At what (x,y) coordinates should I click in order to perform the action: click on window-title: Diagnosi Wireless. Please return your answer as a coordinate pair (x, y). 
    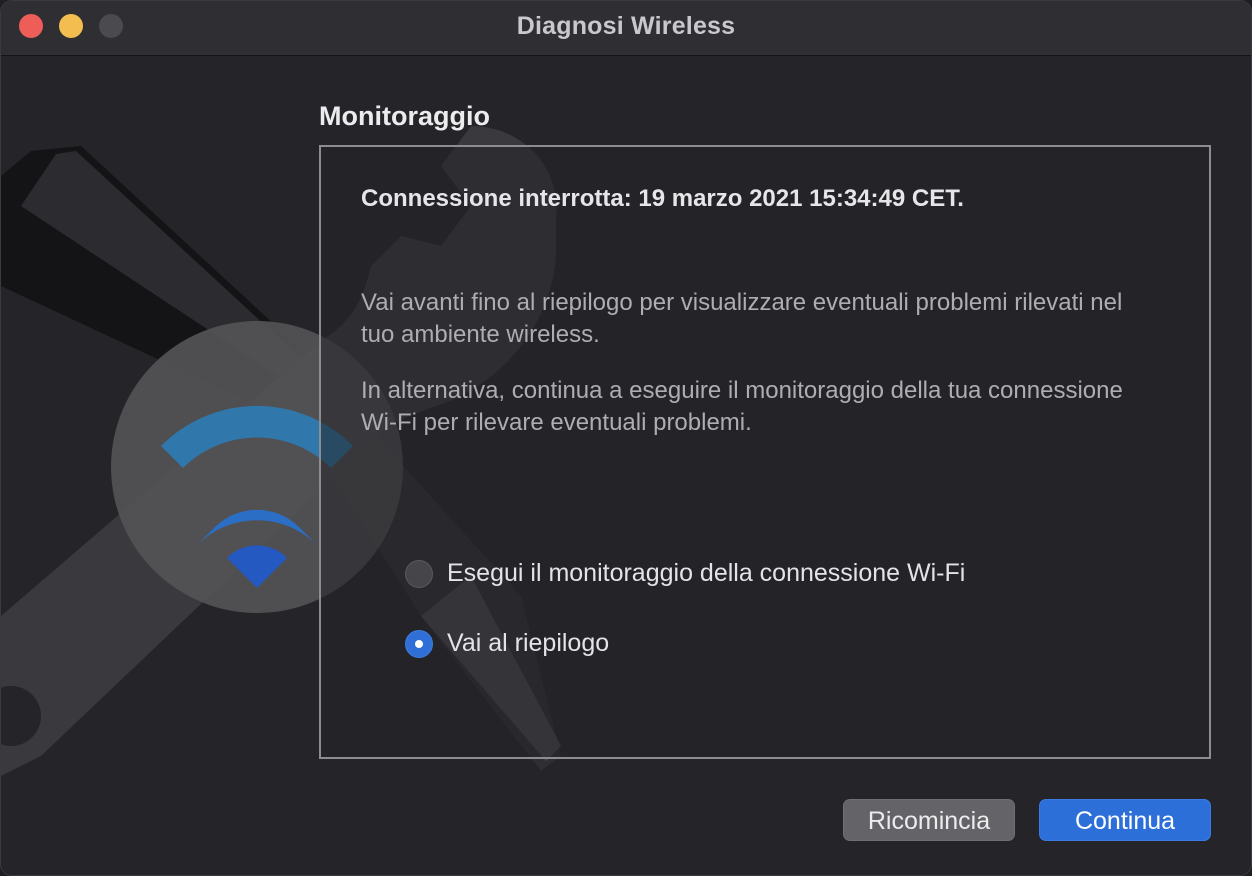
    Looking at the image, I should click on (626, 26).